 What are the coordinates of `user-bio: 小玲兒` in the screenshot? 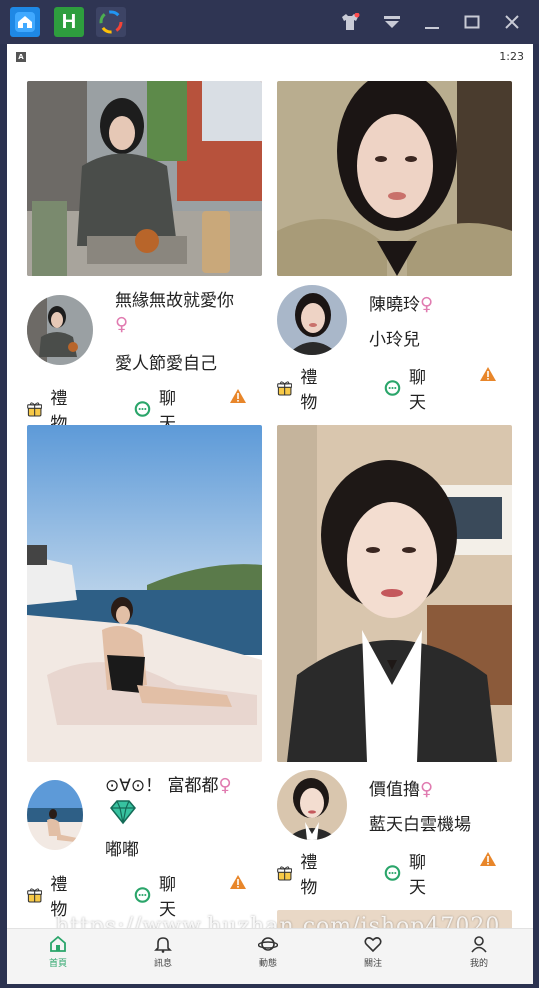 It's located at (394, 340).